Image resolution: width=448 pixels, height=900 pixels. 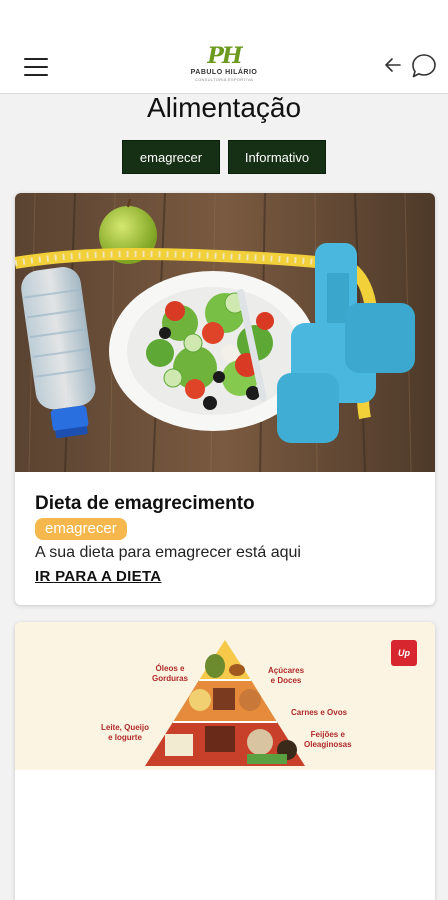 What do you see at coordinates (125, 727) in the screenshot?
I see `pyramid-label-dairy-line1: Leite, Queijo` at bounding box center [125, 727].